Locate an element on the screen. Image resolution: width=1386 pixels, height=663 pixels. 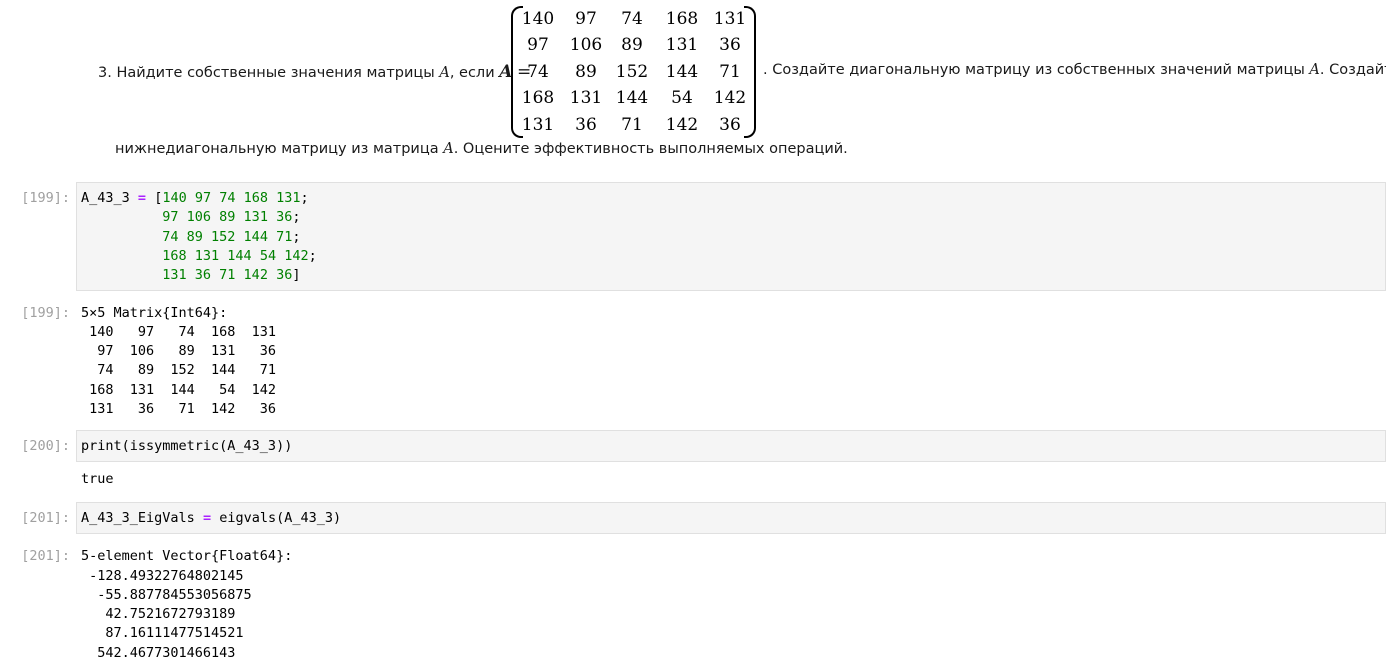
matrix-cell: 152 is located at coordinates (632, 72).